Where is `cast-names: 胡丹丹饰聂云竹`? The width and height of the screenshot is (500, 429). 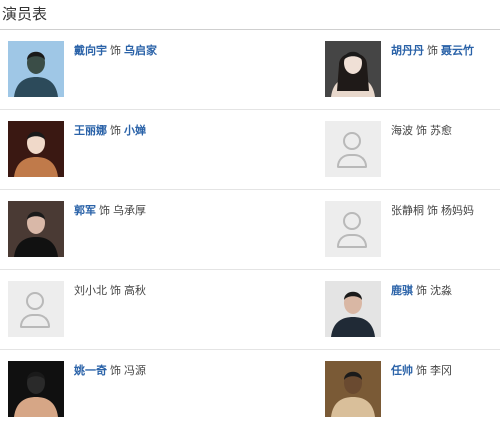
cast-names: 胡丹丹饰聂云竹 is located at coordinates (432, 50).